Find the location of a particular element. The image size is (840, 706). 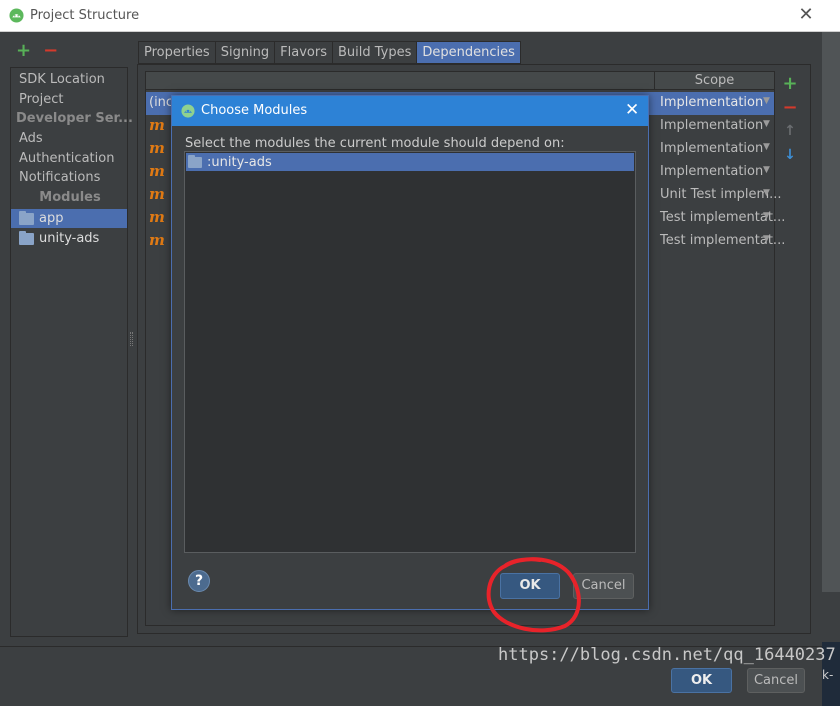

table-header: Scope is located at coordinates (460, 81).